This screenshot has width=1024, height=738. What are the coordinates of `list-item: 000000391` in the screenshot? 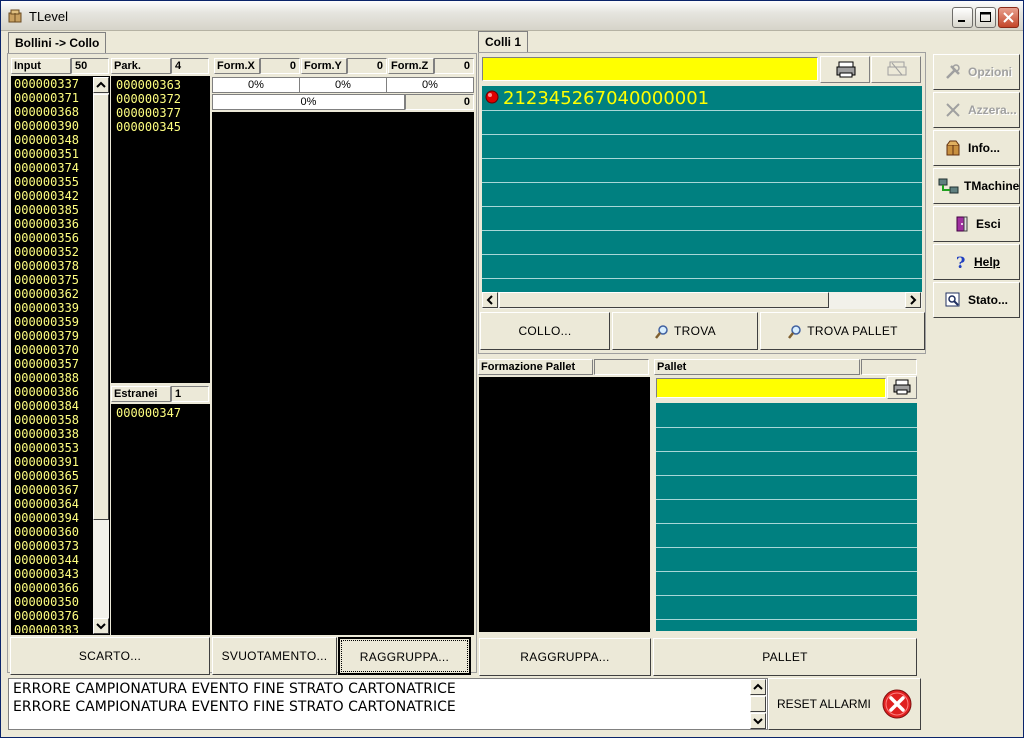 It's located at (53, 462).